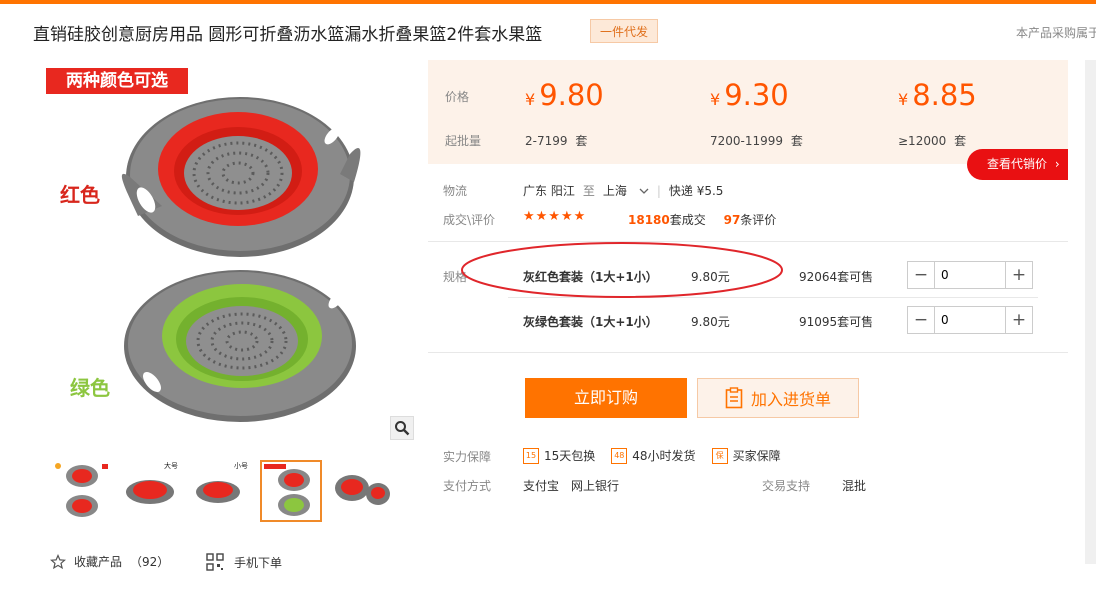 The width and height of the screenshot is (1096, 592). What do you see at coordinates (531, 455) in the screenshot?
I see `calendar-15-icon: 15` at bounding box center [531, 455].